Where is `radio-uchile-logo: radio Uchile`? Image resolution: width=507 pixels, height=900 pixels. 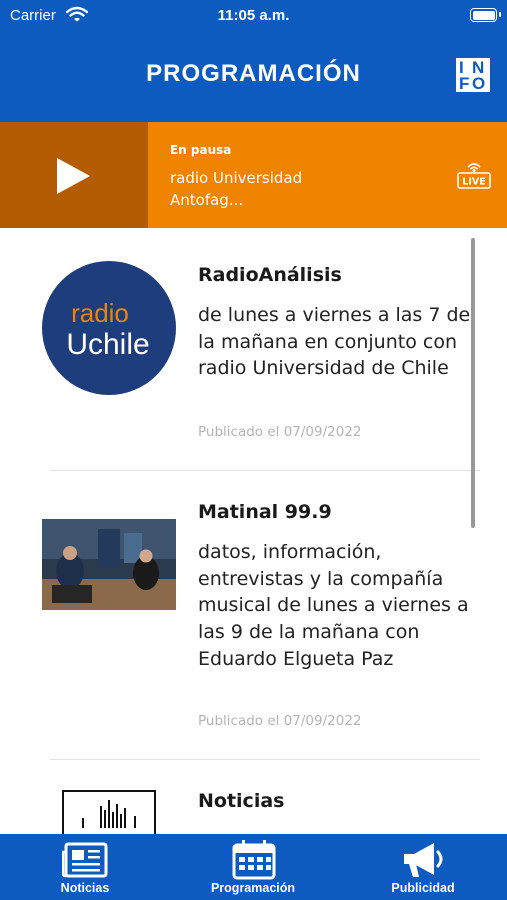 radio-uchile-logo: radio Uchile is located at coordinates (109, 328).